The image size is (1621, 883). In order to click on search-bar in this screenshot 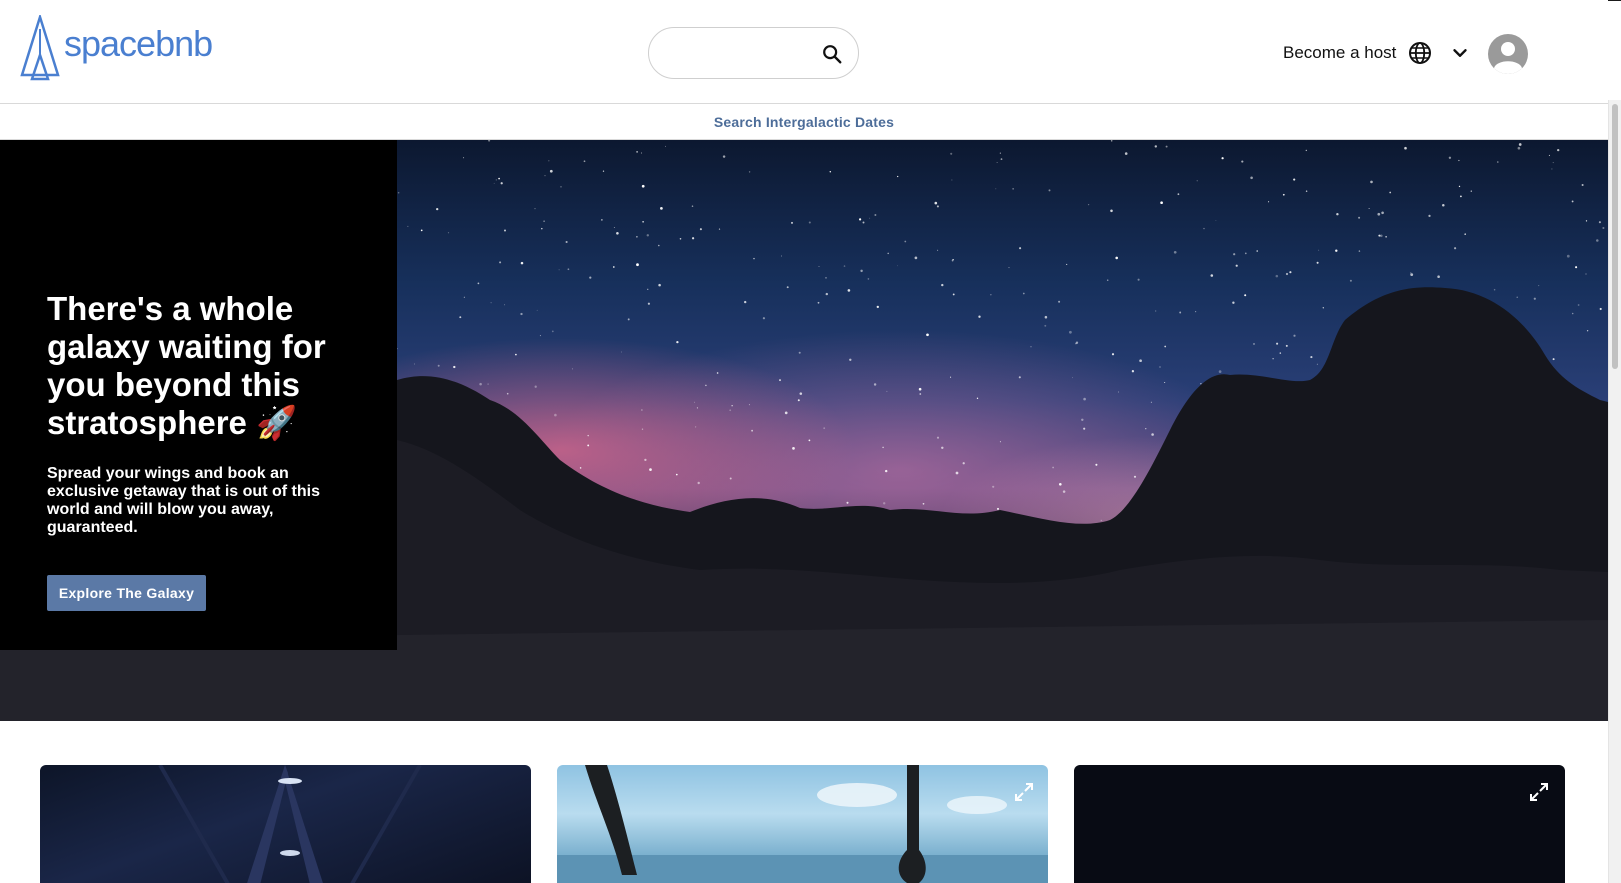, I will do `click(753, 53)`.